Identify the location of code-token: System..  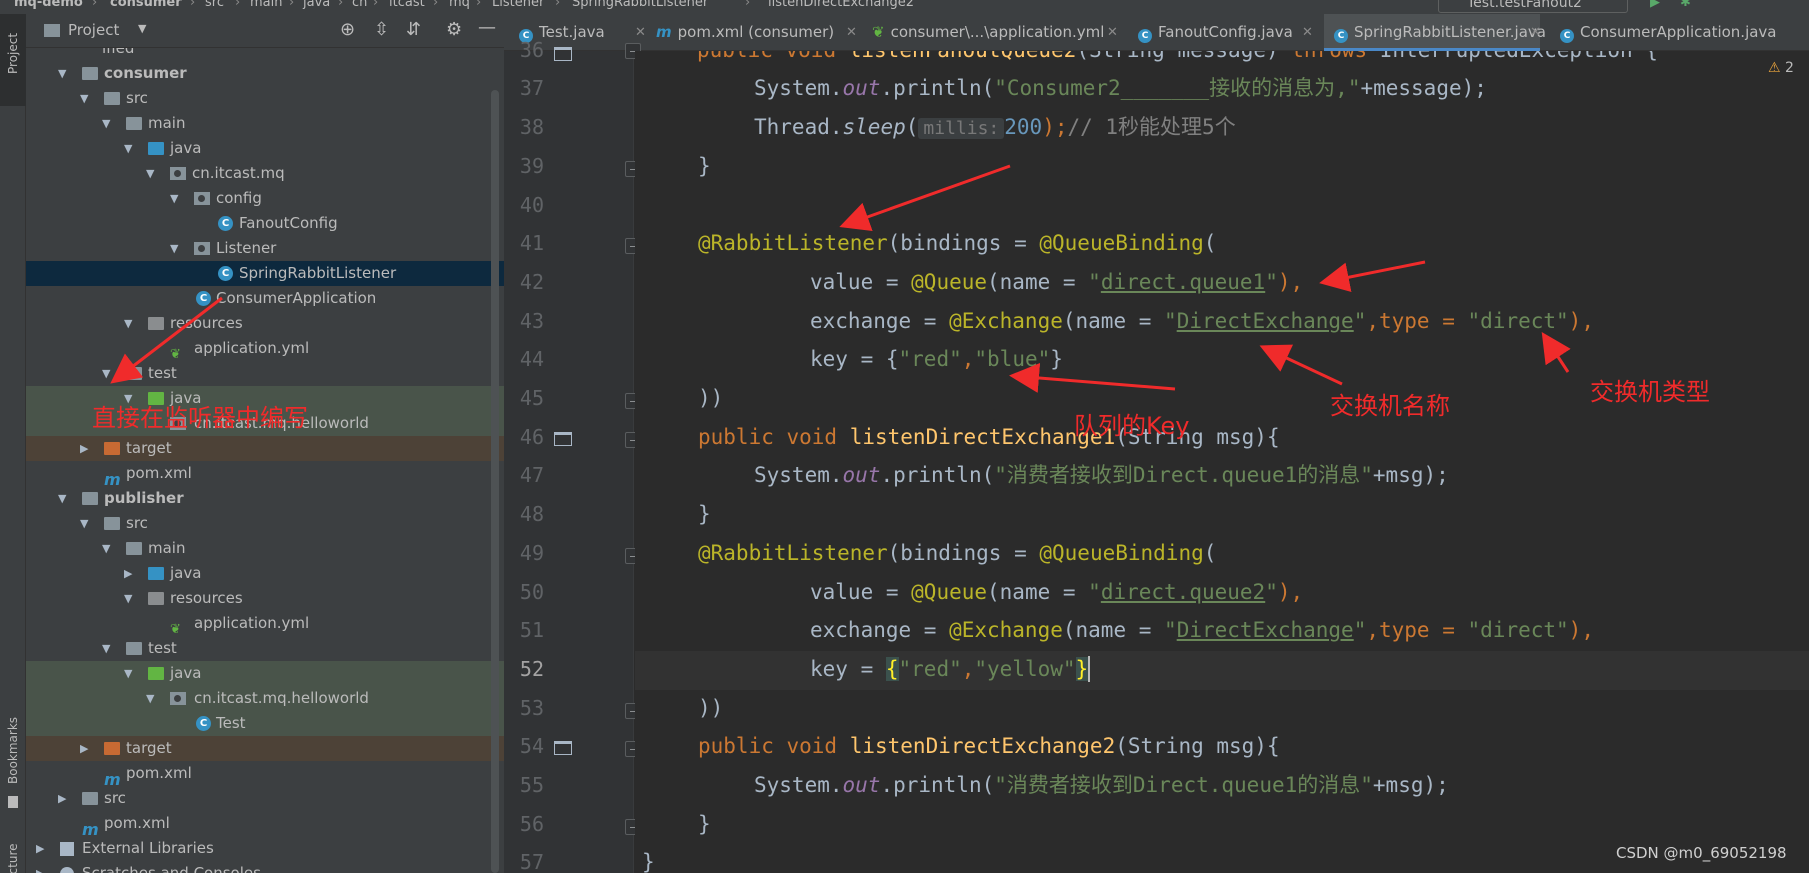
(798, 475).